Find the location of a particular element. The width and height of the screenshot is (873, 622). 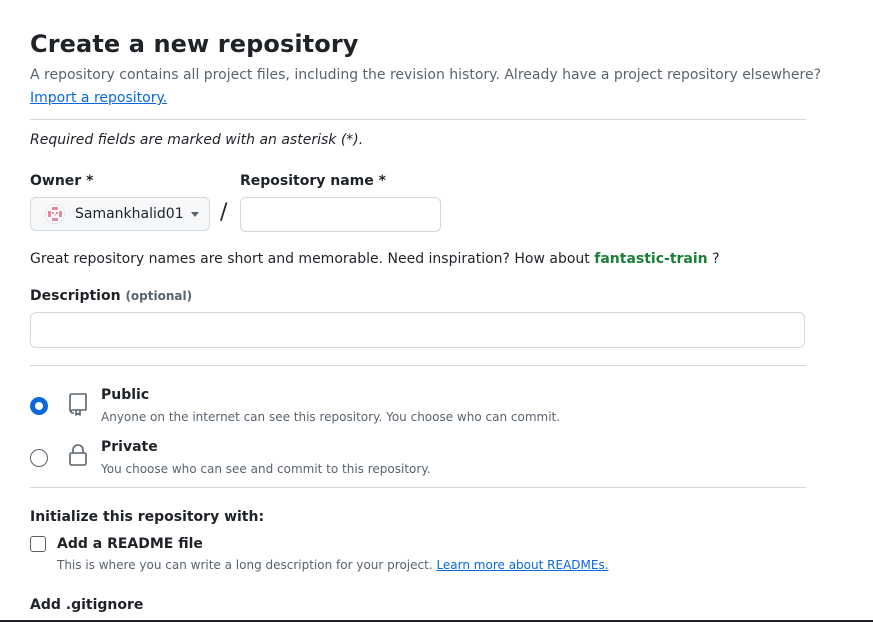

public-radio is located at coordinates (39, 406).